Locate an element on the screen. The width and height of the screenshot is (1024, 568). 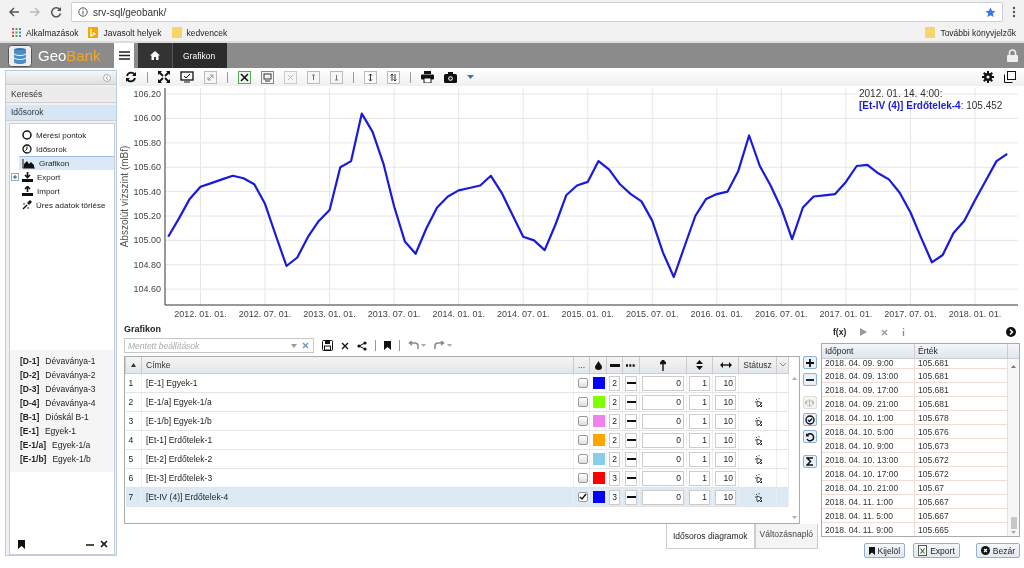
next-icon is located at coordinates (1011, 332).